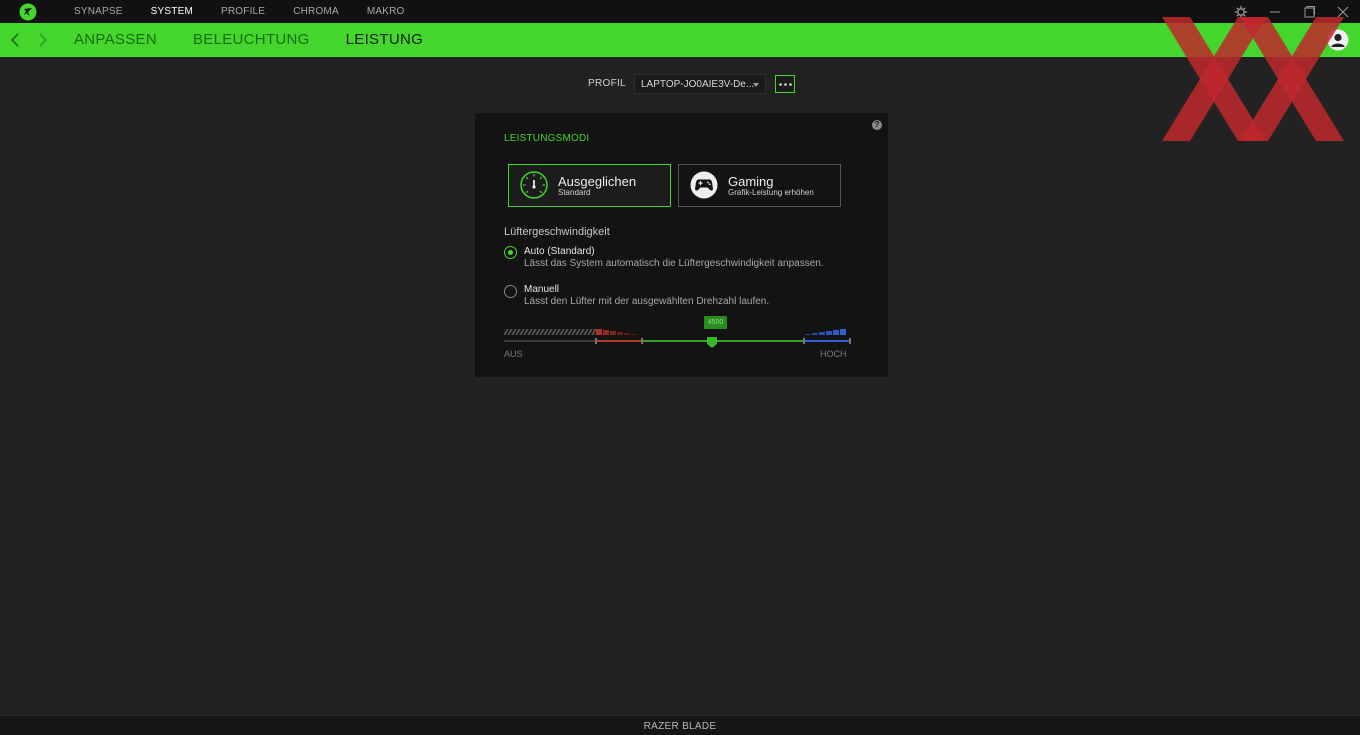  What do you see at coordinates (771, 192) in the screenshot?
I see `mode-gaming-subtitle: Grafik-Leistung erhöhen` at bounding box center [771, 192].